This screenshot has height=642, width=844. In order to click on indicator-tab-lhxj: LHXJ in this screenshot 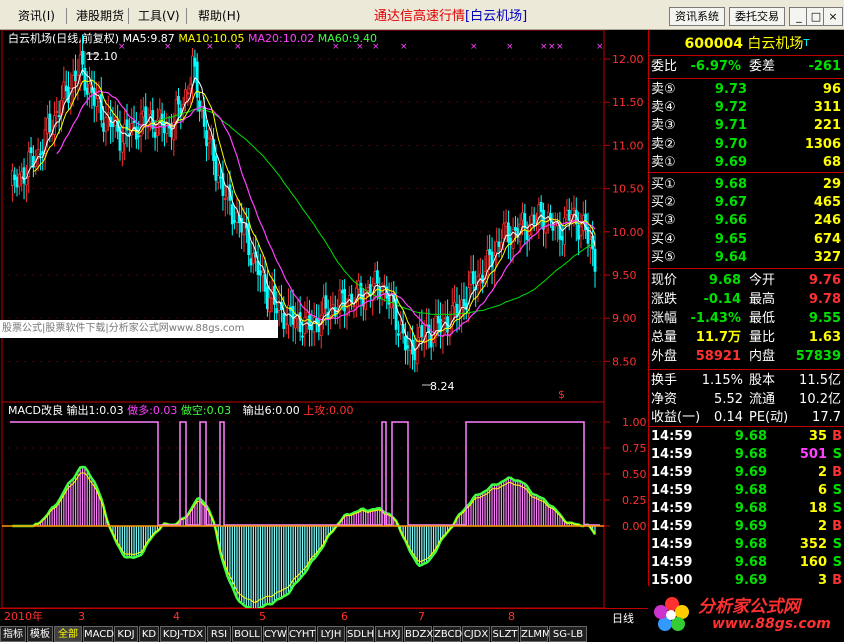, I will do `click(389, 634)`.